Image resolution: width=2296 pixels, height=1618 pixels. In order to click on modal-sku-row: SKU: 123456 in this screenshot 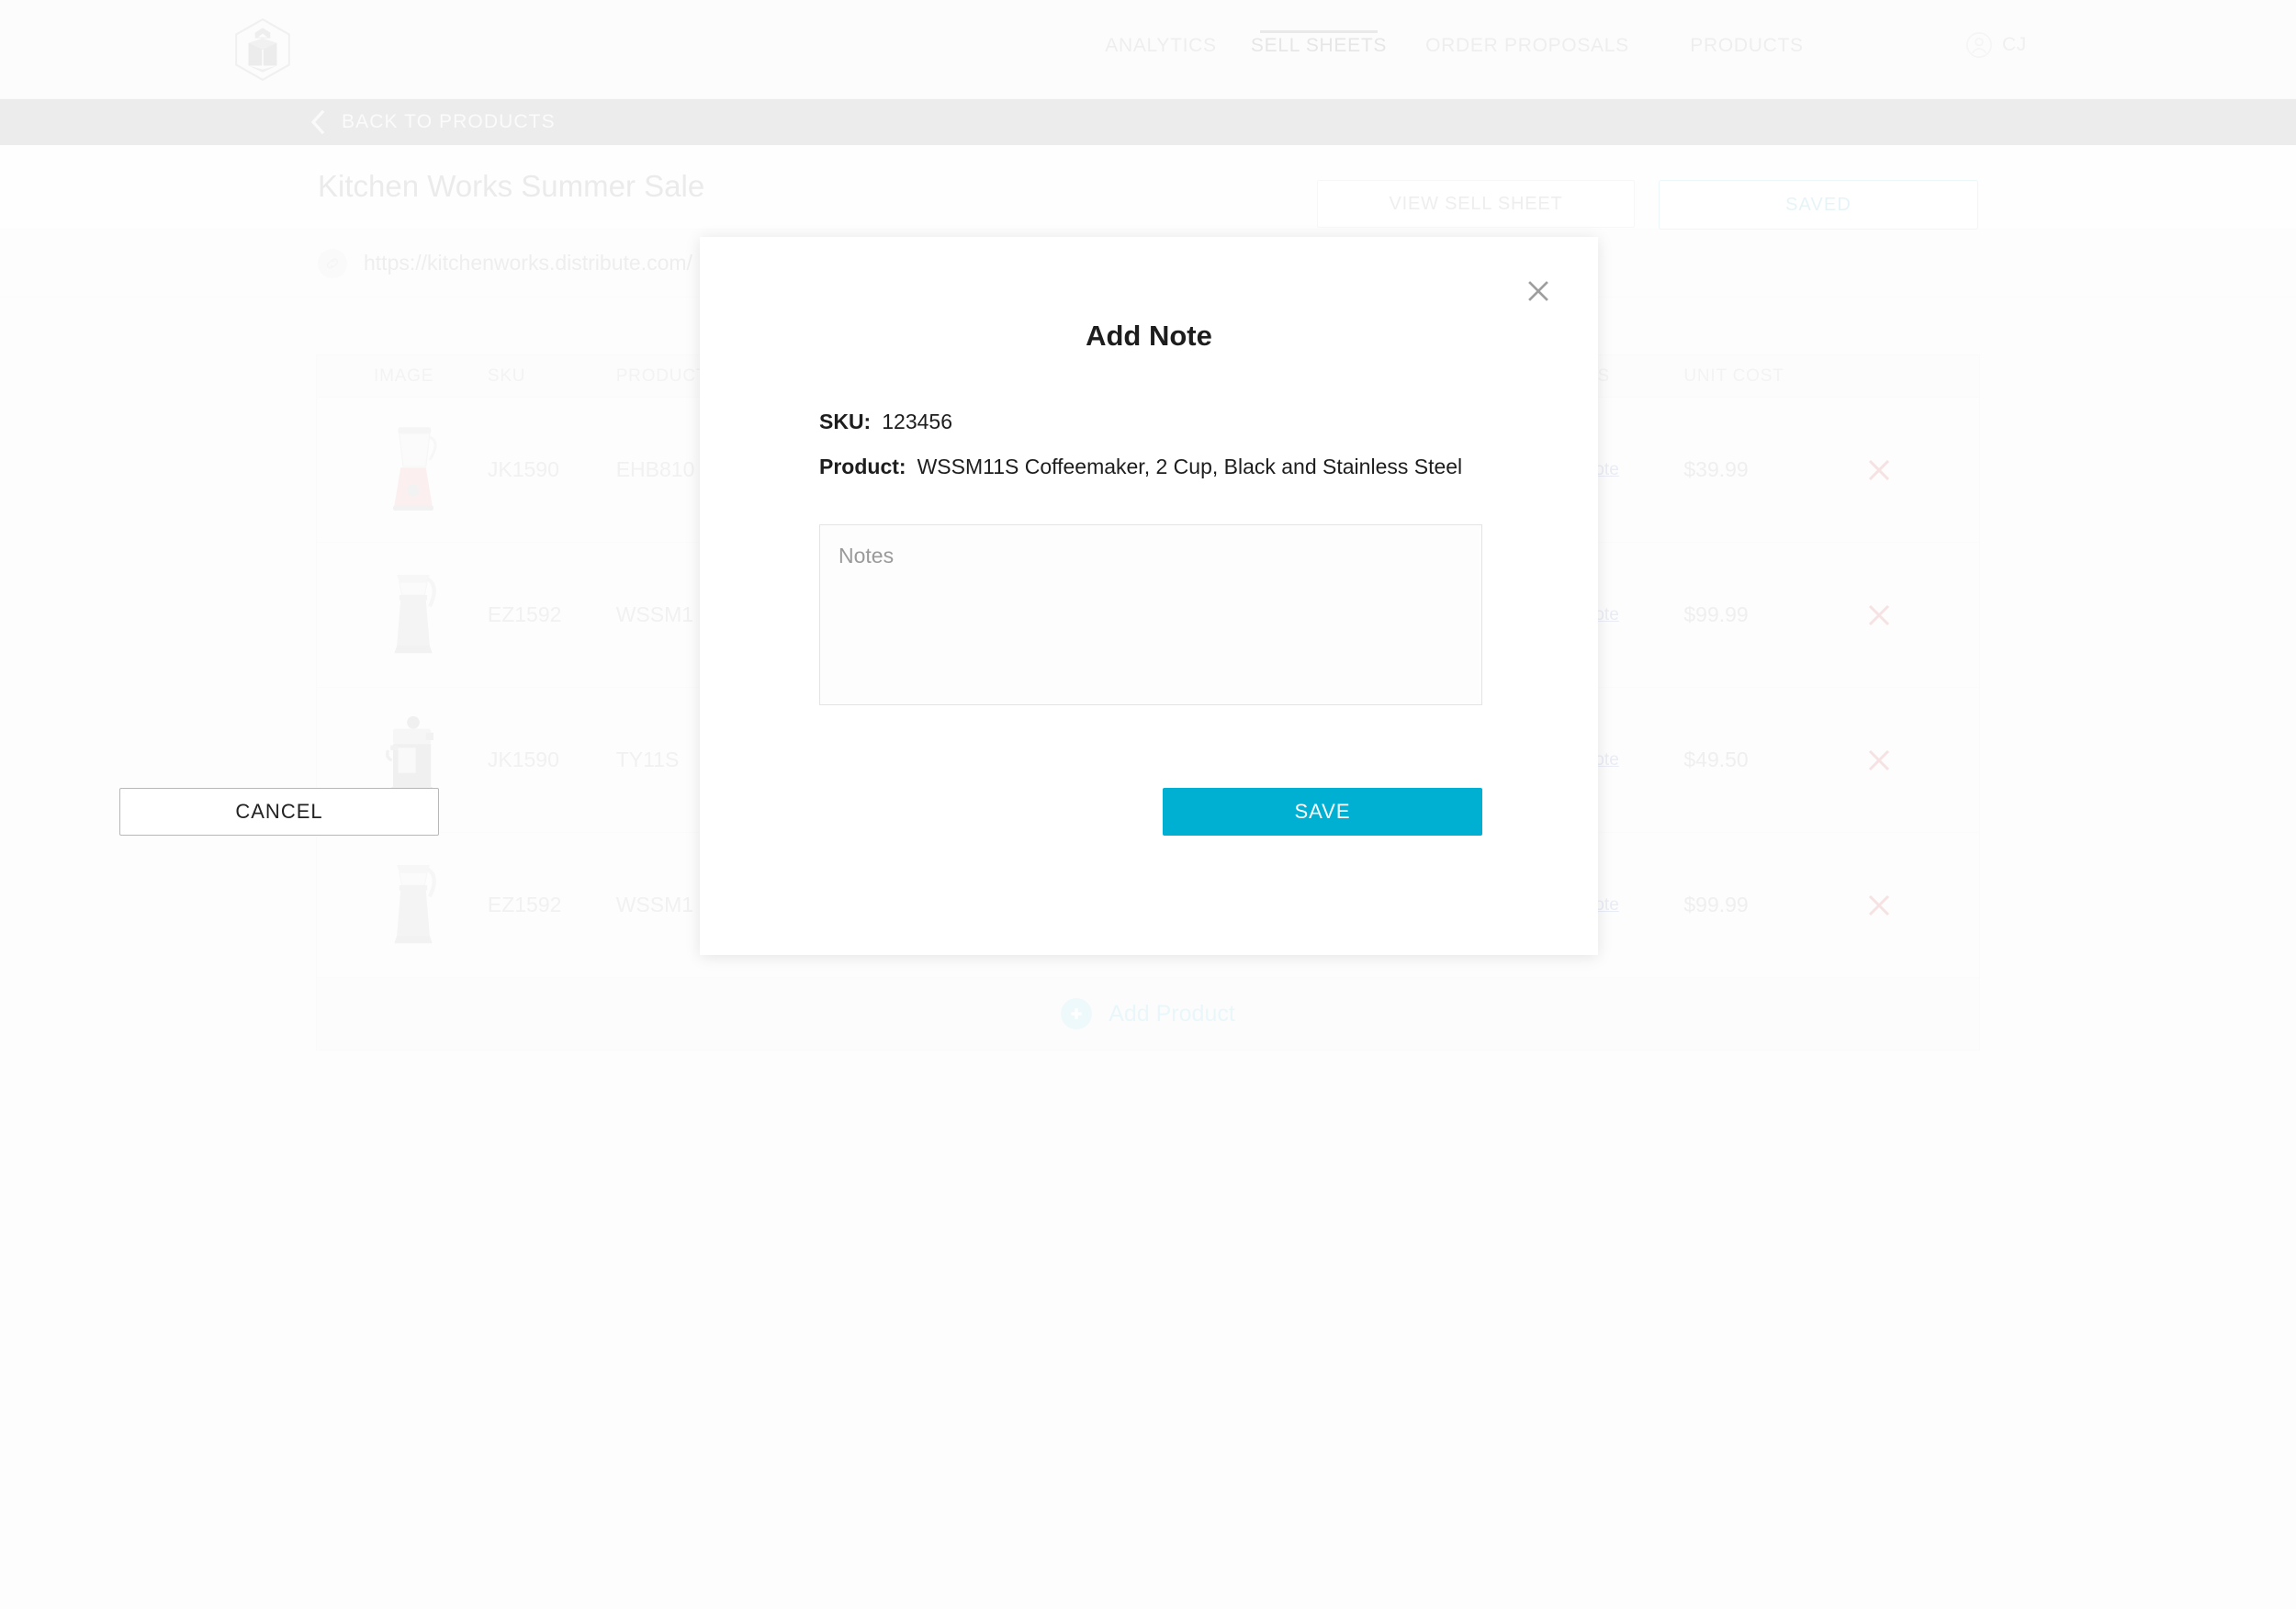, I will do `click(885, 422)`.